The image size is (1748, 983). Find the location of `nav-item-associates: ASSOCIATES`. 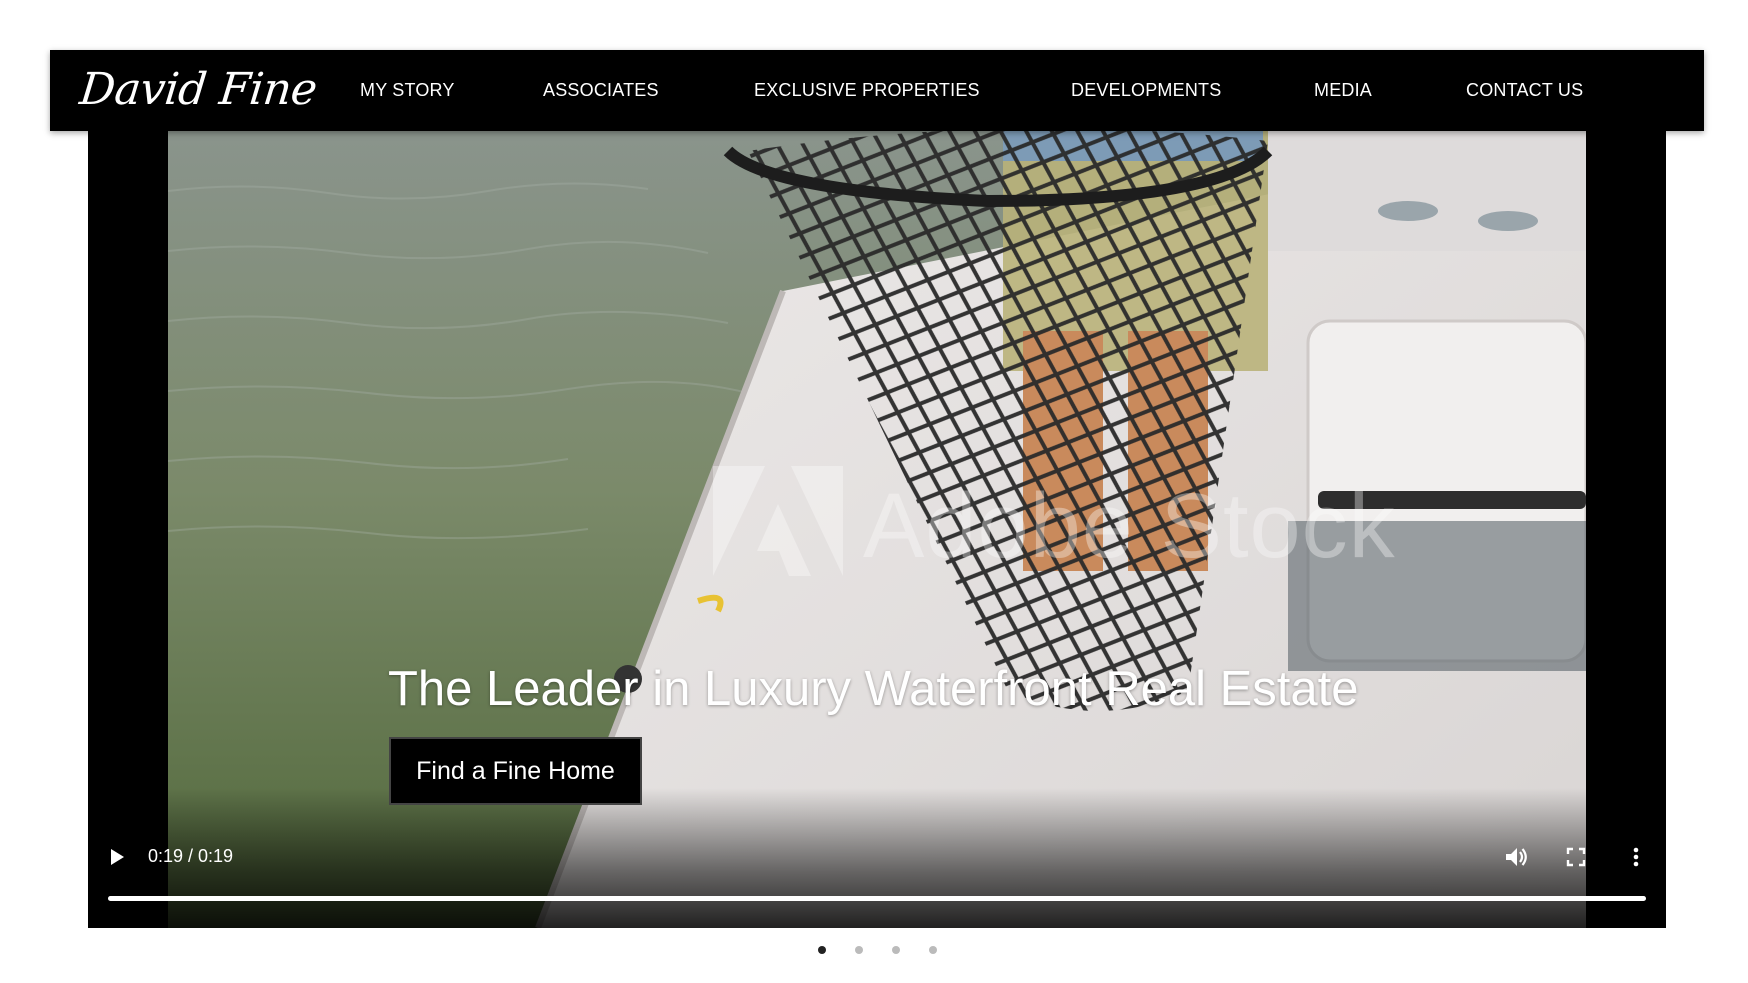

nav-item-associates: ASSOCIATES is located at coordinates (601, 90).